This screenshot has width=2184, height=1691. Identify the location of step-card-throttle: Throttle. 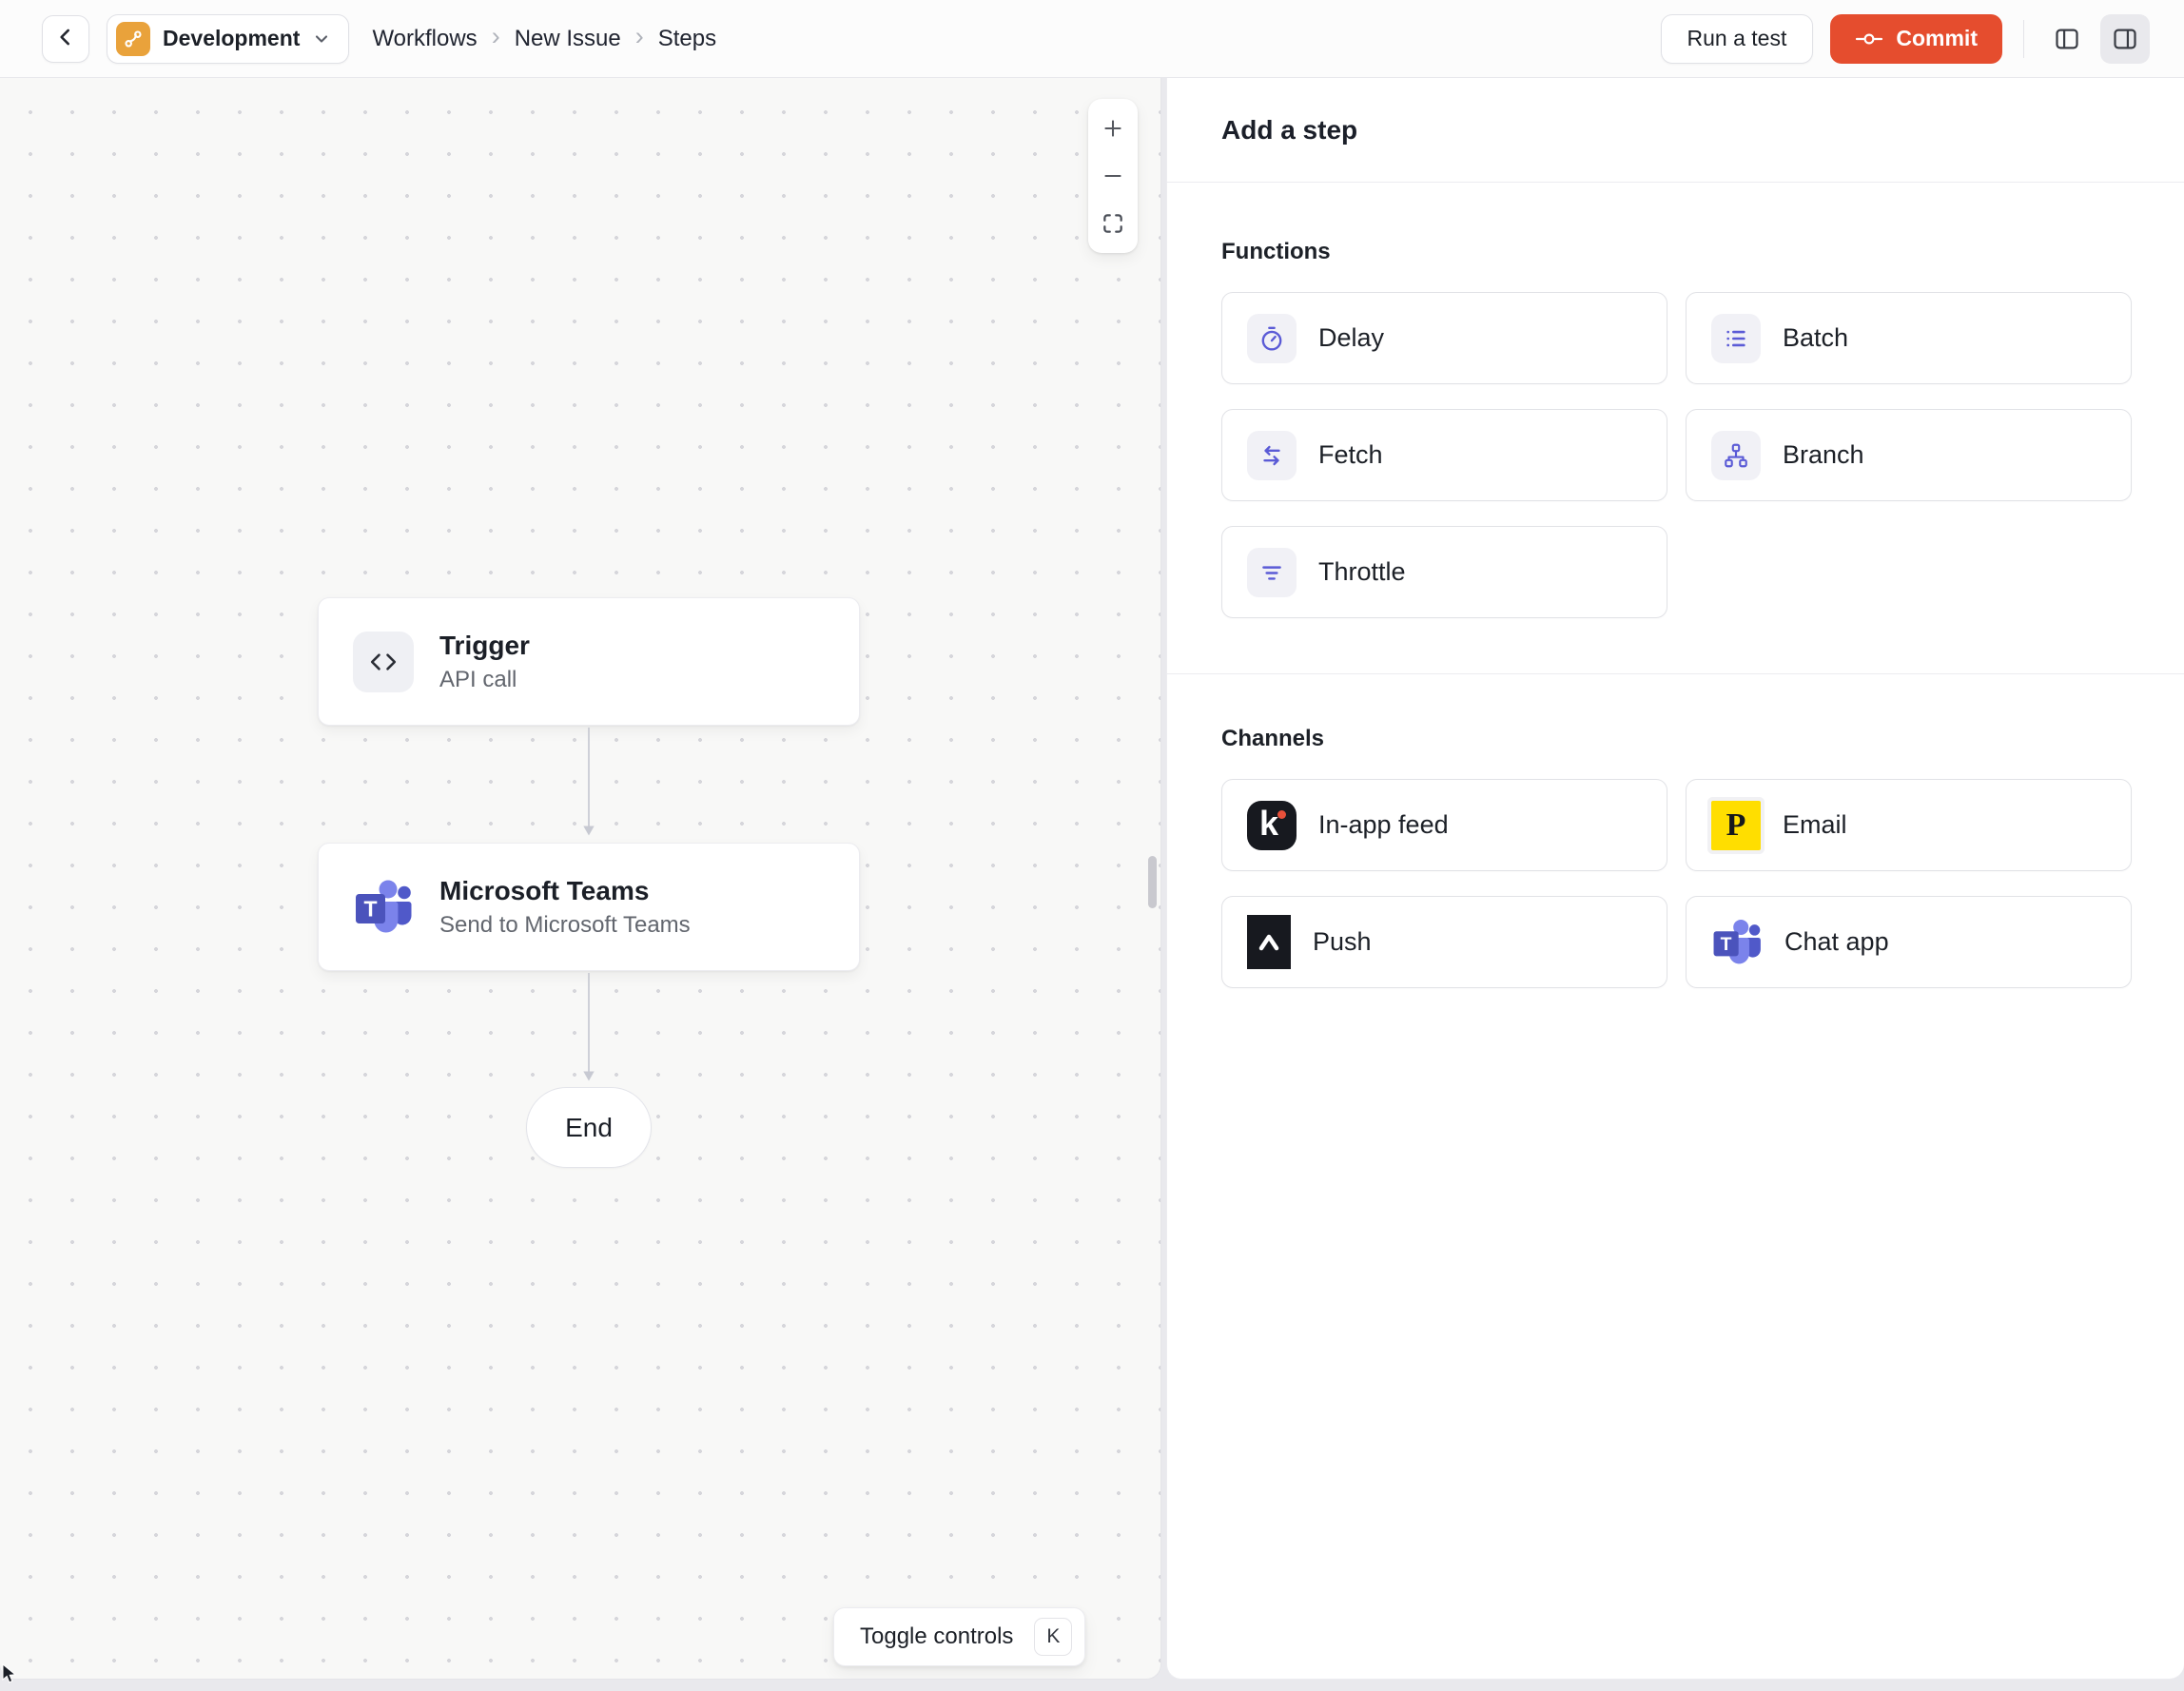
(1444, 572).